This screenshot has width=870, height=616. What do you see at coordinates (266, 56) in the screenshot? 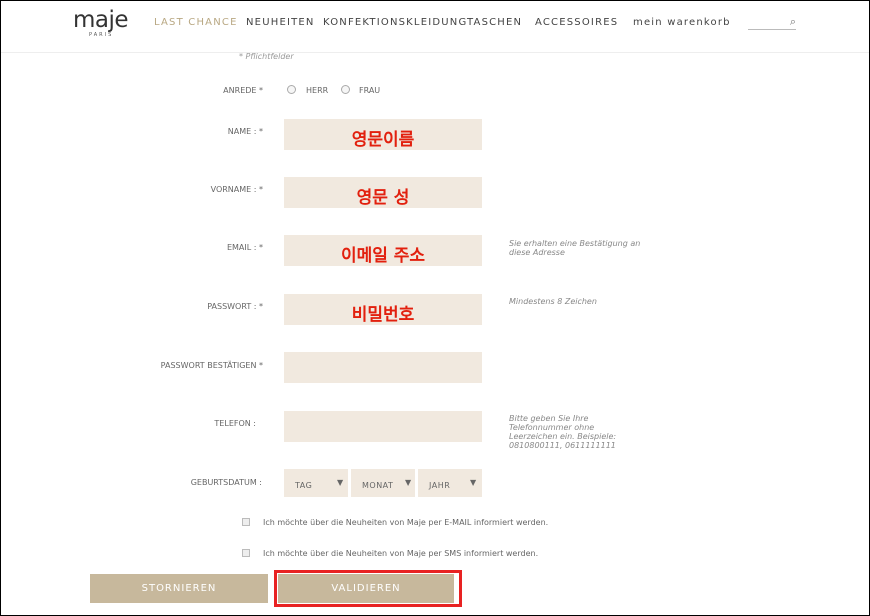
I see `required-note: * Pflichtfelder` at bounding box center [266, 56].